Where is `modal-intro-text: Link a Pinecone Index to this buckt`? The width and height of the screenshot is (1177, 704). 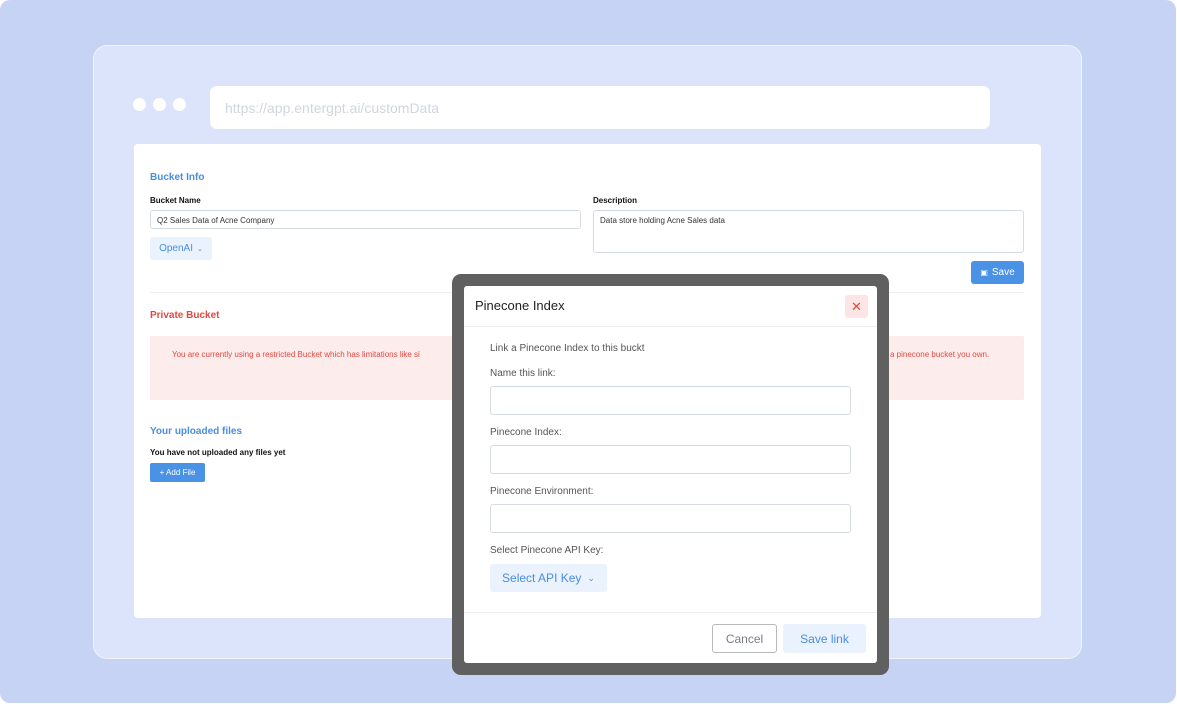
modal-intro-text: Link a Pinecone Index to this buckt is located at coordinates (567, 348).